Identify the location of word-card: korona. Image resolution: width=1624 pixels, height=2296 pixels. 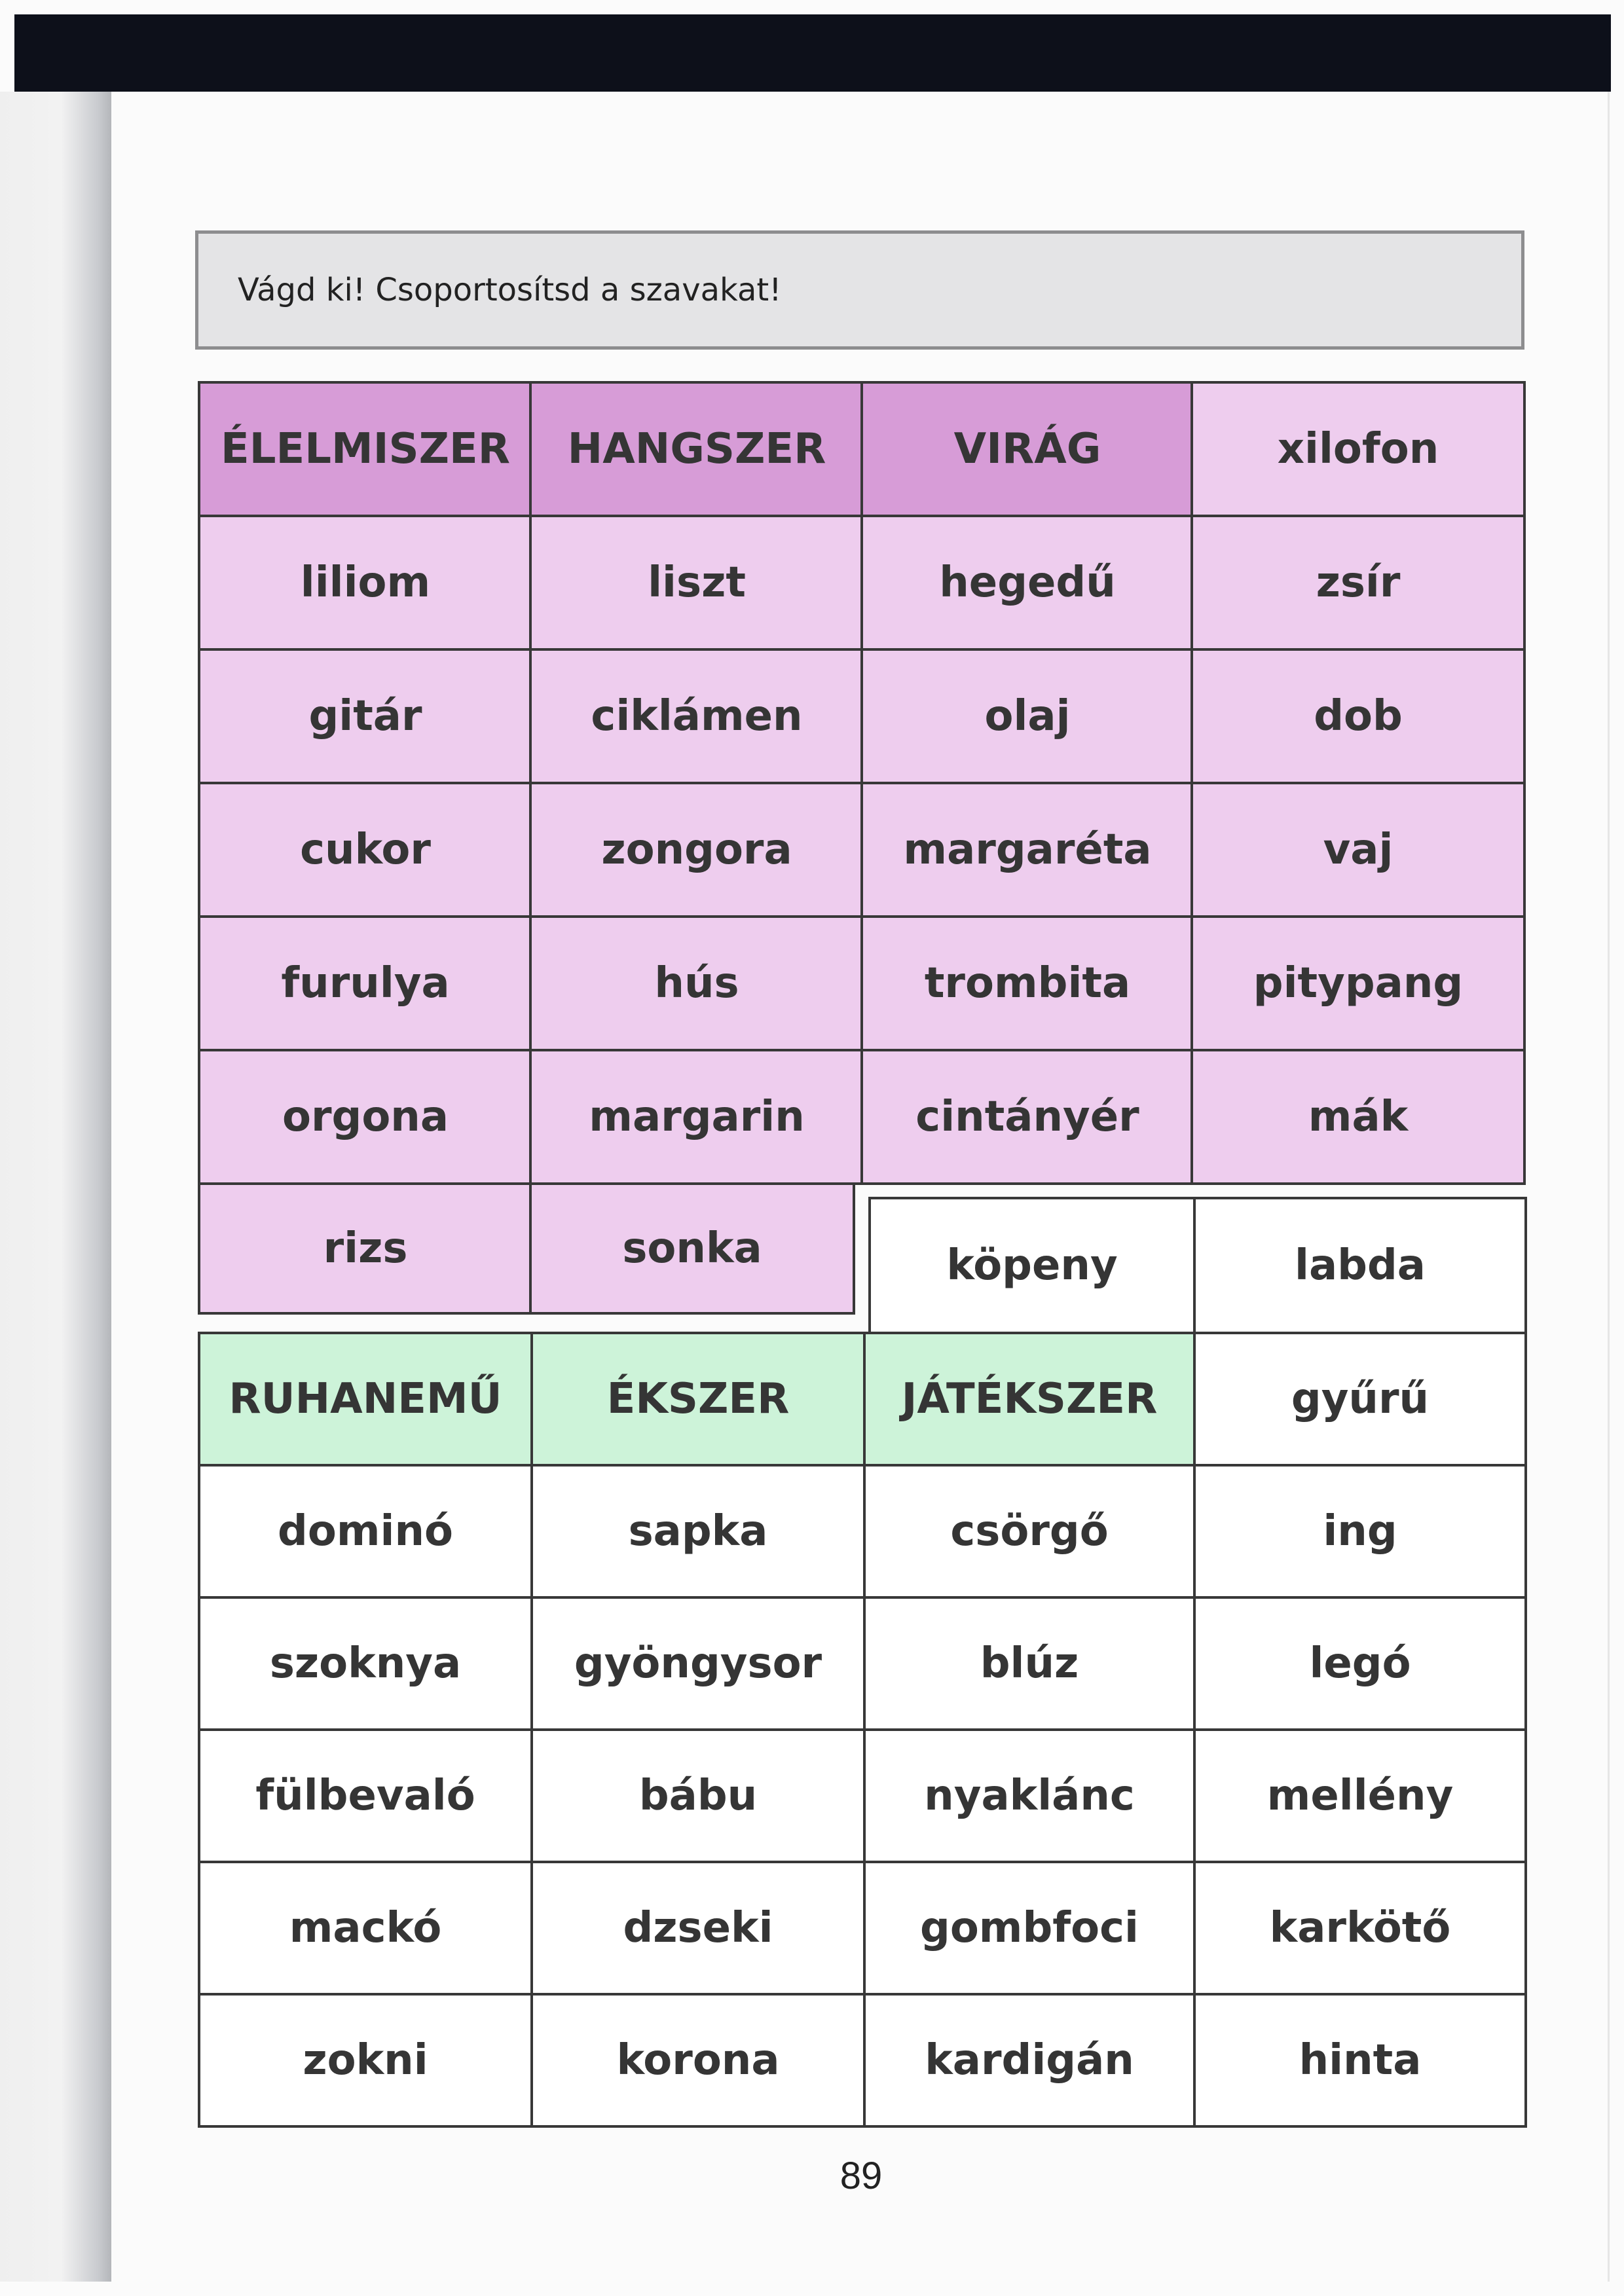
(698, 2060).